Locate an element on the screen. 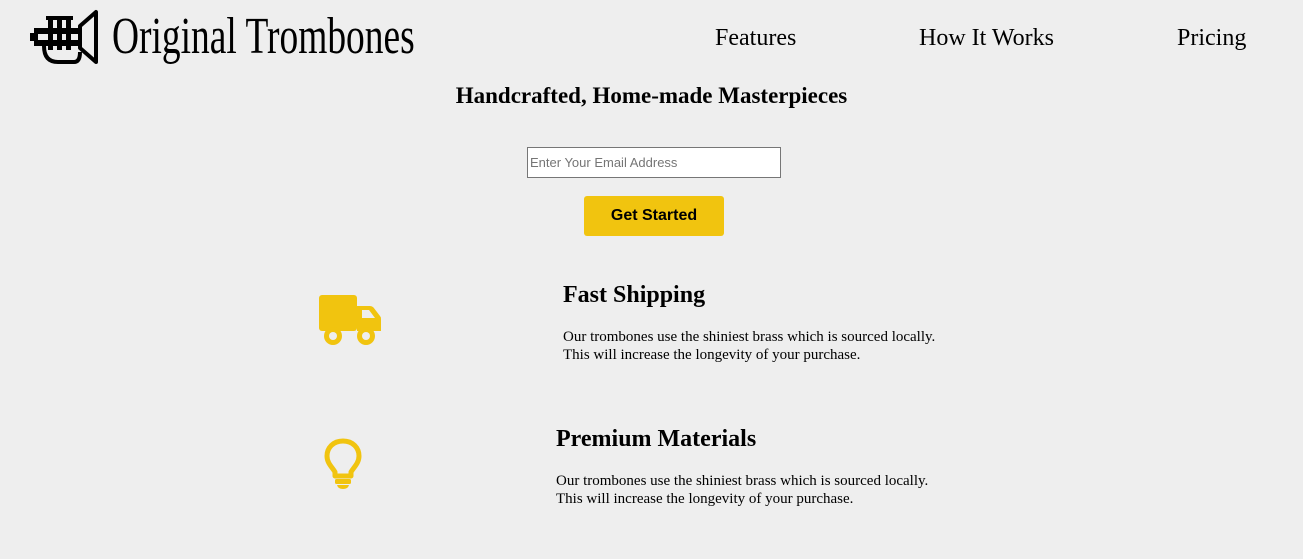 Image resolution: width=1303 pixels, height=559 pixels. email-input is located at coordinates (654, 162).